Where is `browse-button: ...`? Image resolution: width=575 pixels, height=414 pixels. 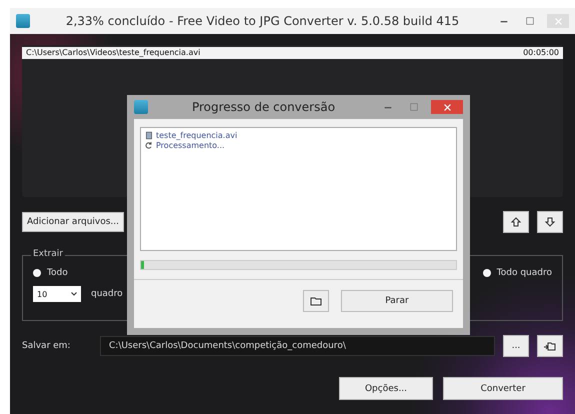 browse-button: ... is located at coordinates (516, 346).